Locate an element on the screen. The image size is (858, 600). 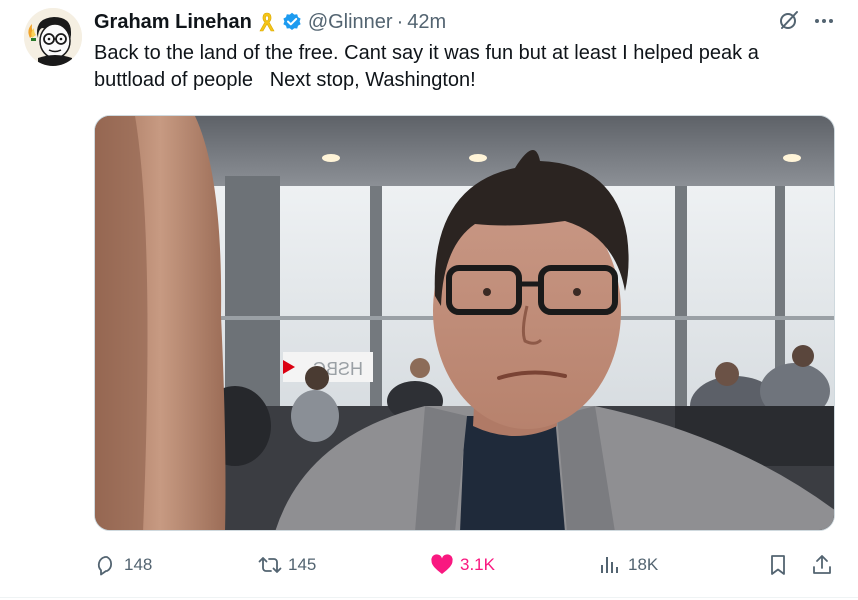
tweet-header: Graham Linehan @Glinner · 42m is located at coordinates (270, 22).